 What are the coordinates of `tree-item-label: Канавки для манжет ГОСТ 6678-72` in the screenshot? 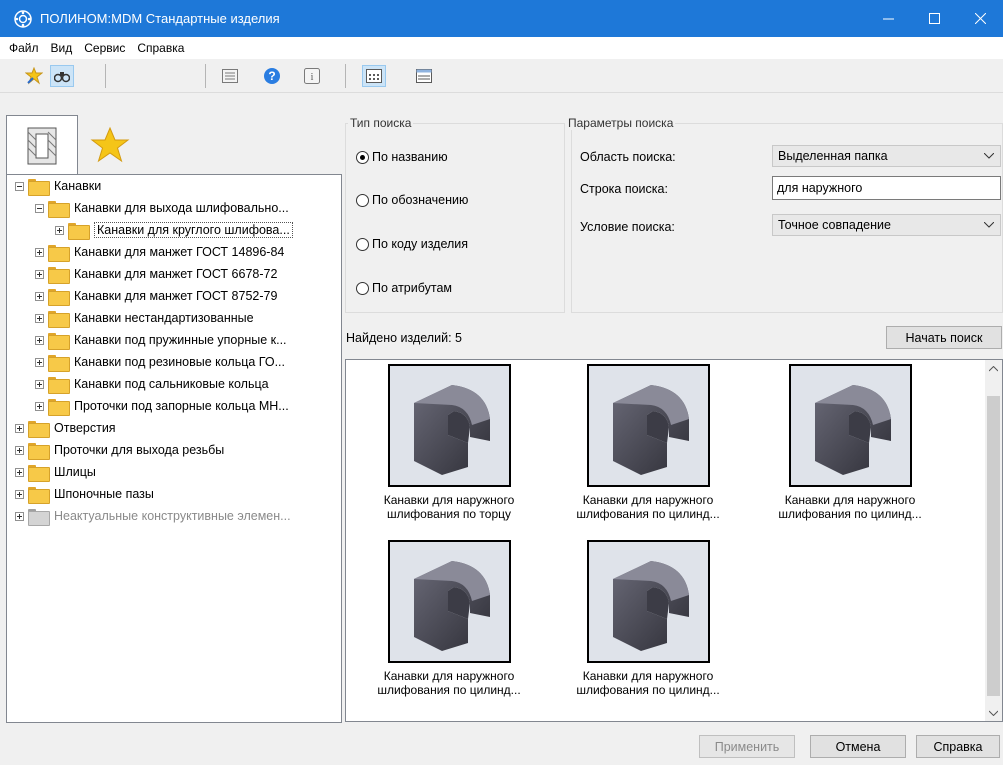 It's located at (176, 274).